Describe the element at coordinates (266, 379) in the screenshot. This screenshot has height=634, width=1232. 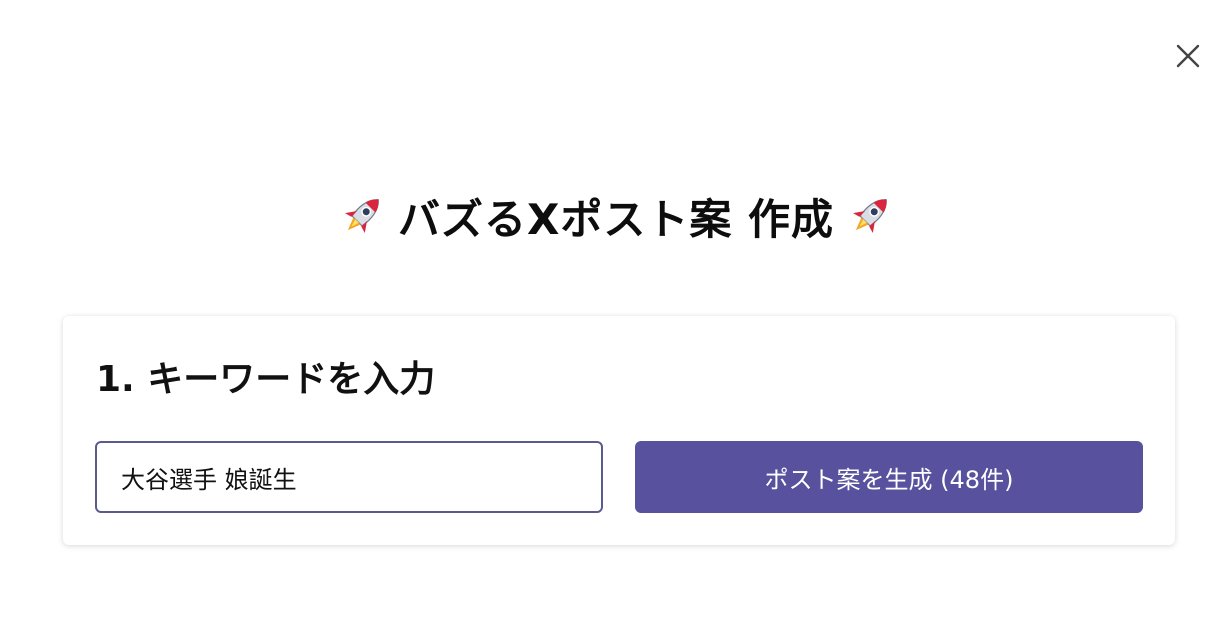
I see `section-heading: 1. キーワードを入力` at that location.